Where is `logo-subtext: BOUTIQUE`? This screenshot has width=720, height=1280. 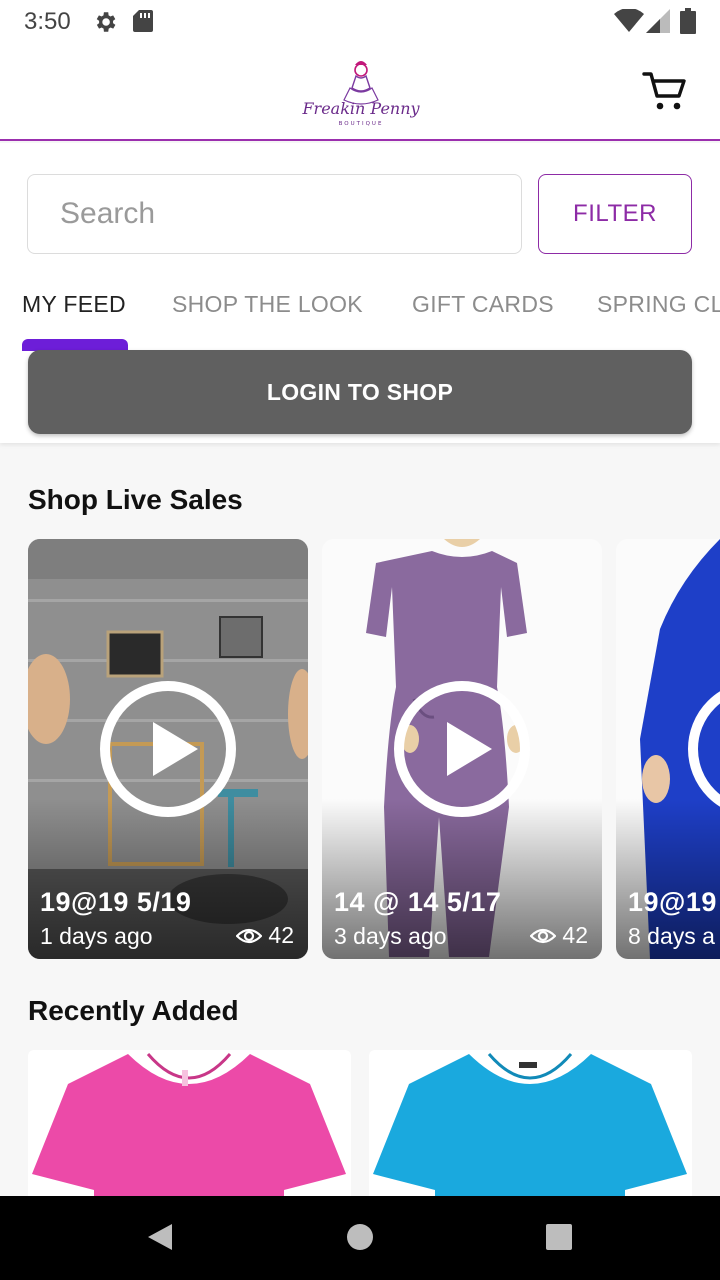 logo-subtext: BOUTIQUE is located at coordinates (361, 124).